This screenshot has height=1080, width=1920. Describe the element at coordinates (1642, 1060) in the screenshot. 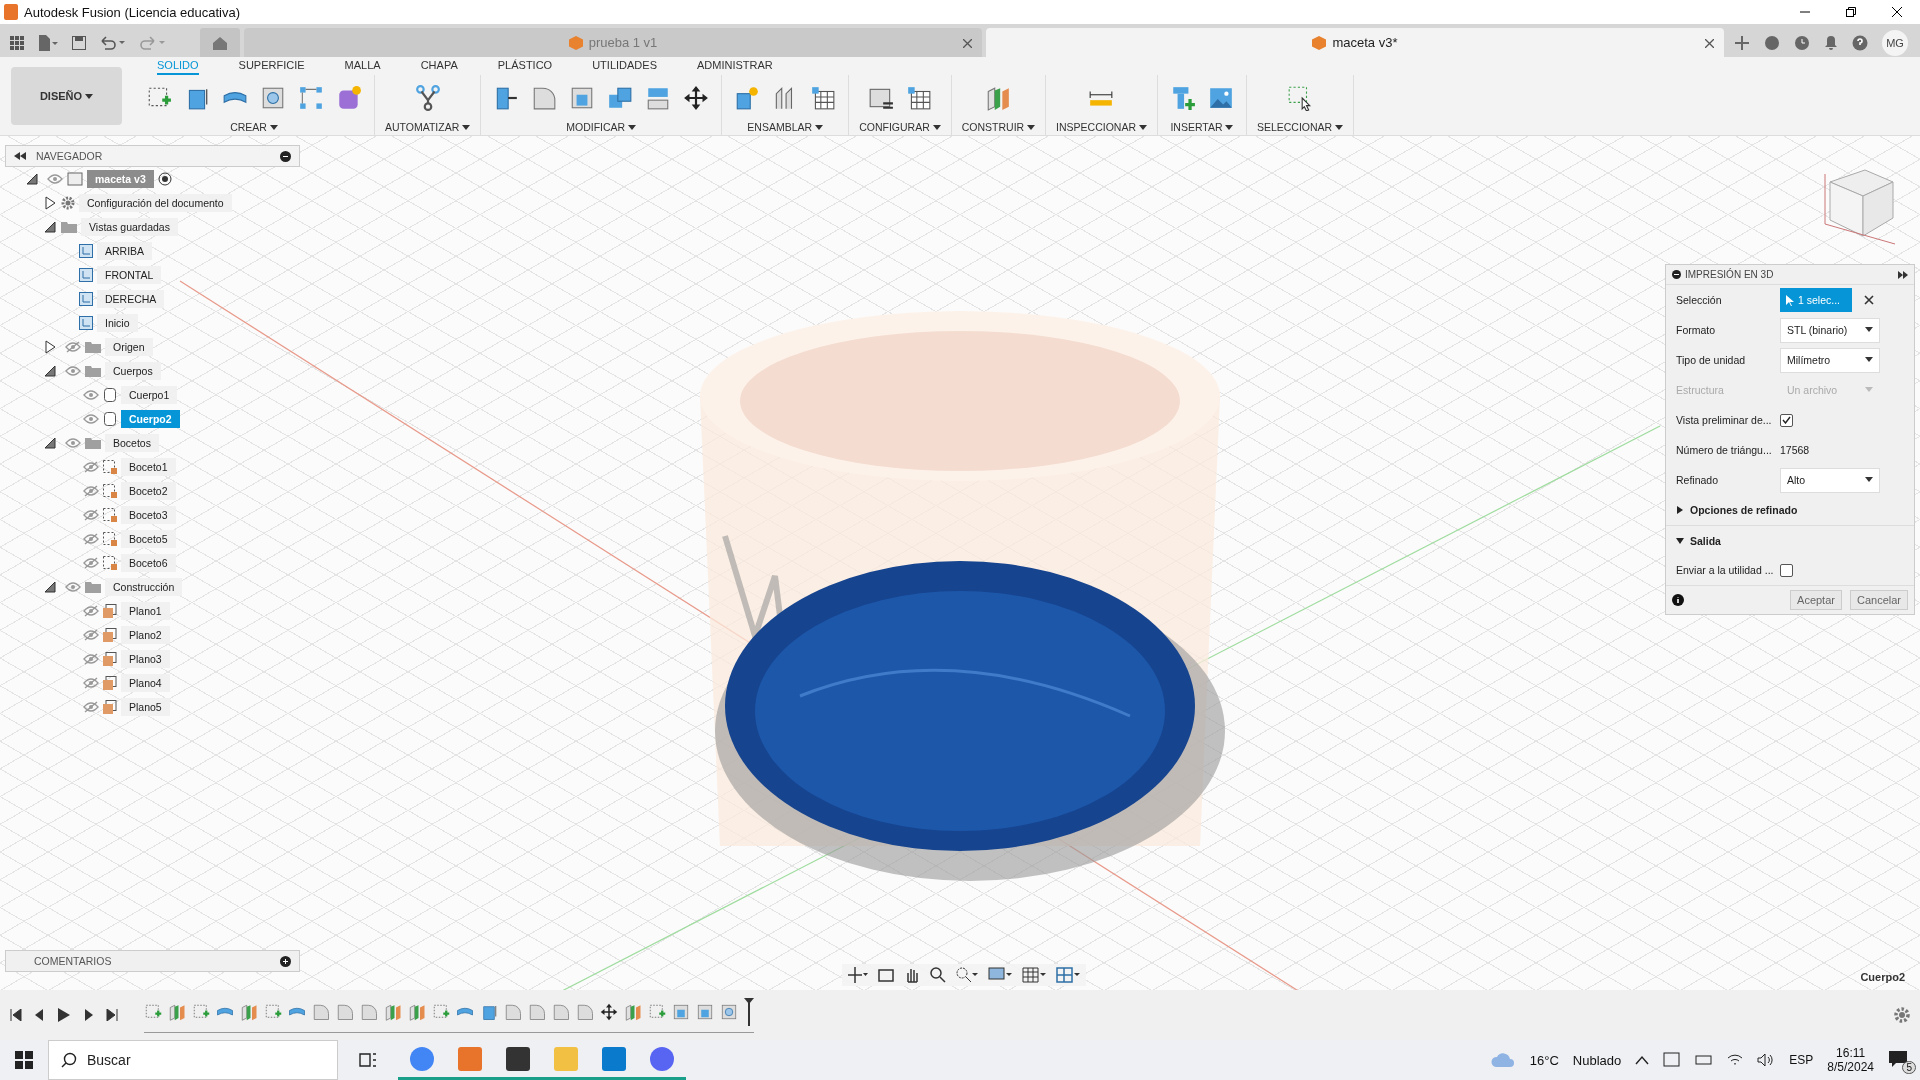

I see `chevron-up-icon` at that location.